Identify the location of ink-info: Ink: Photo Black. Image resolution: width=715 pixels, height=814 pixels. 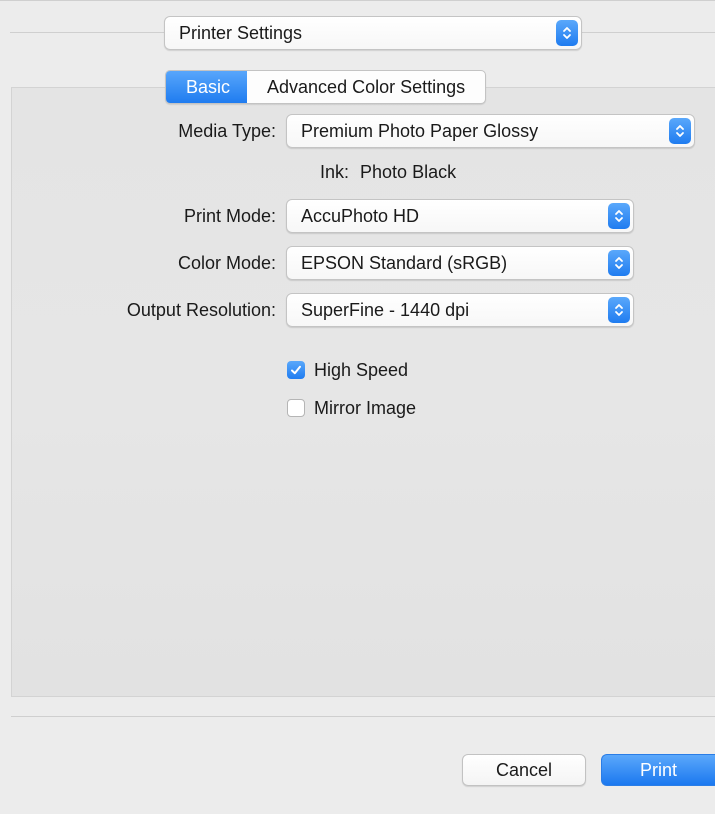
(388, 172).